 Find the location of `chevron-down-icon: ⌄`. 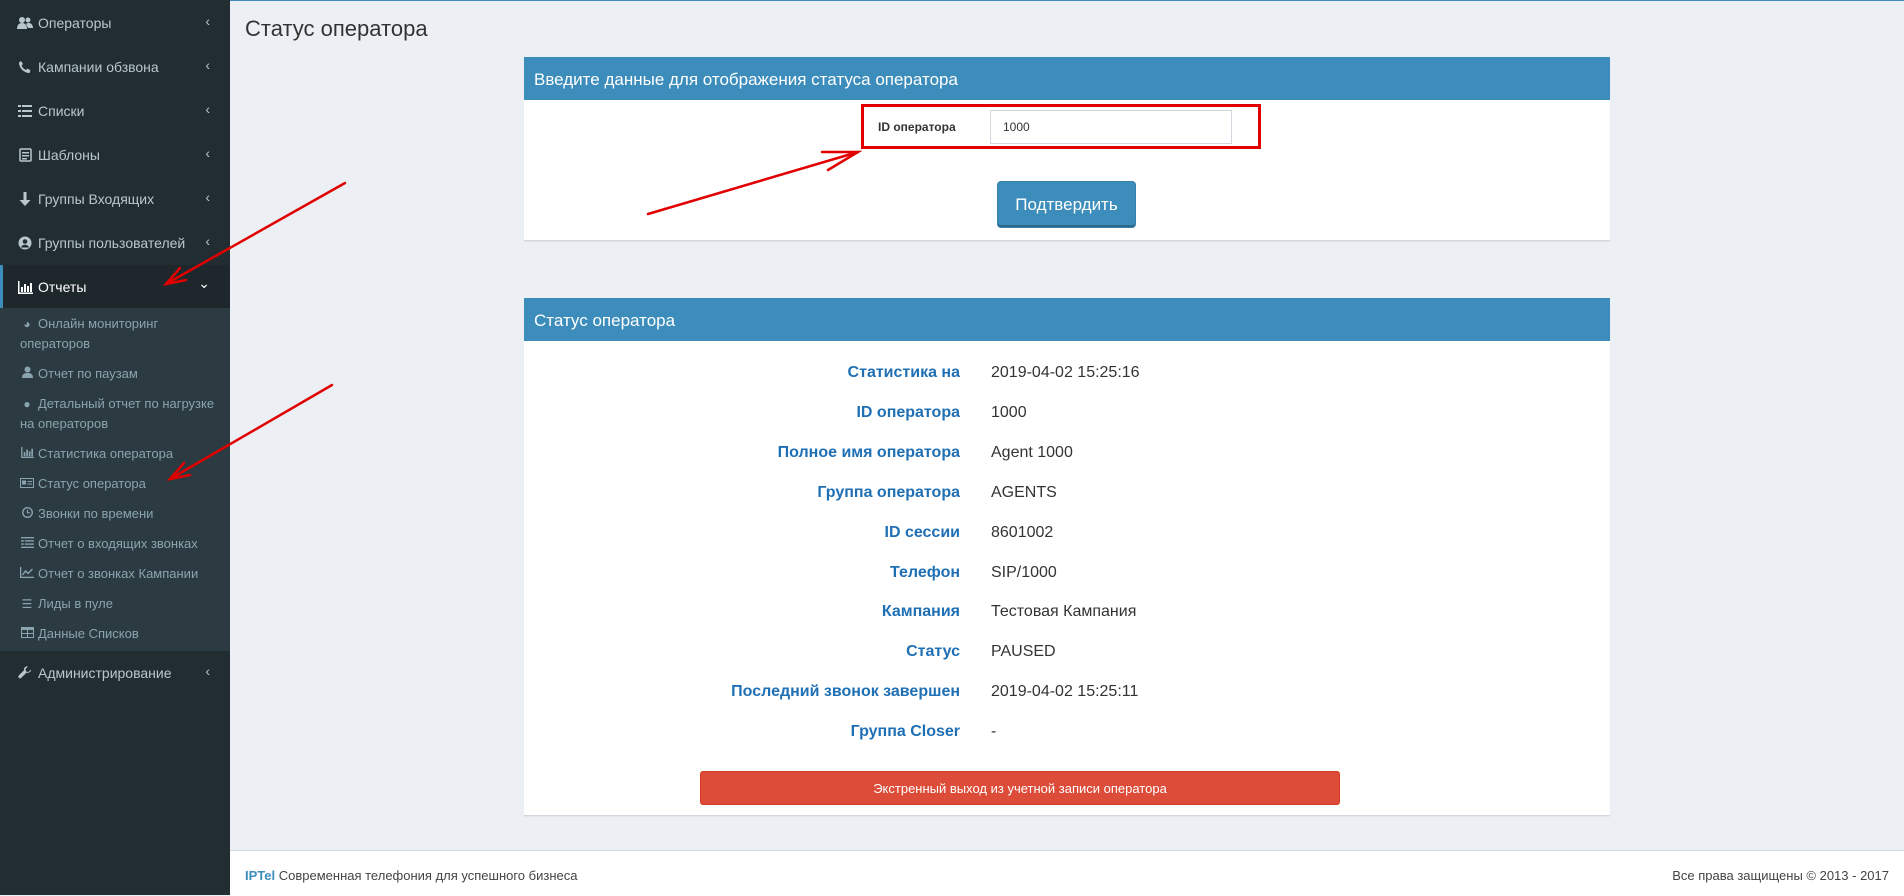

chevron-down-icon: ⌄ is located at coordinates (204, 283).